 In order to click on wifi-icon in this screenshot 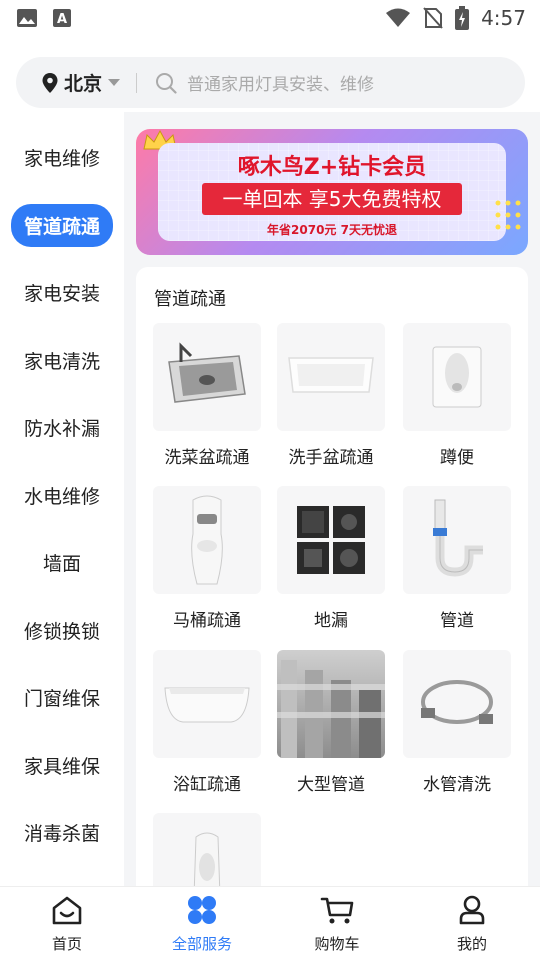, I will do `click(398, 17)`.